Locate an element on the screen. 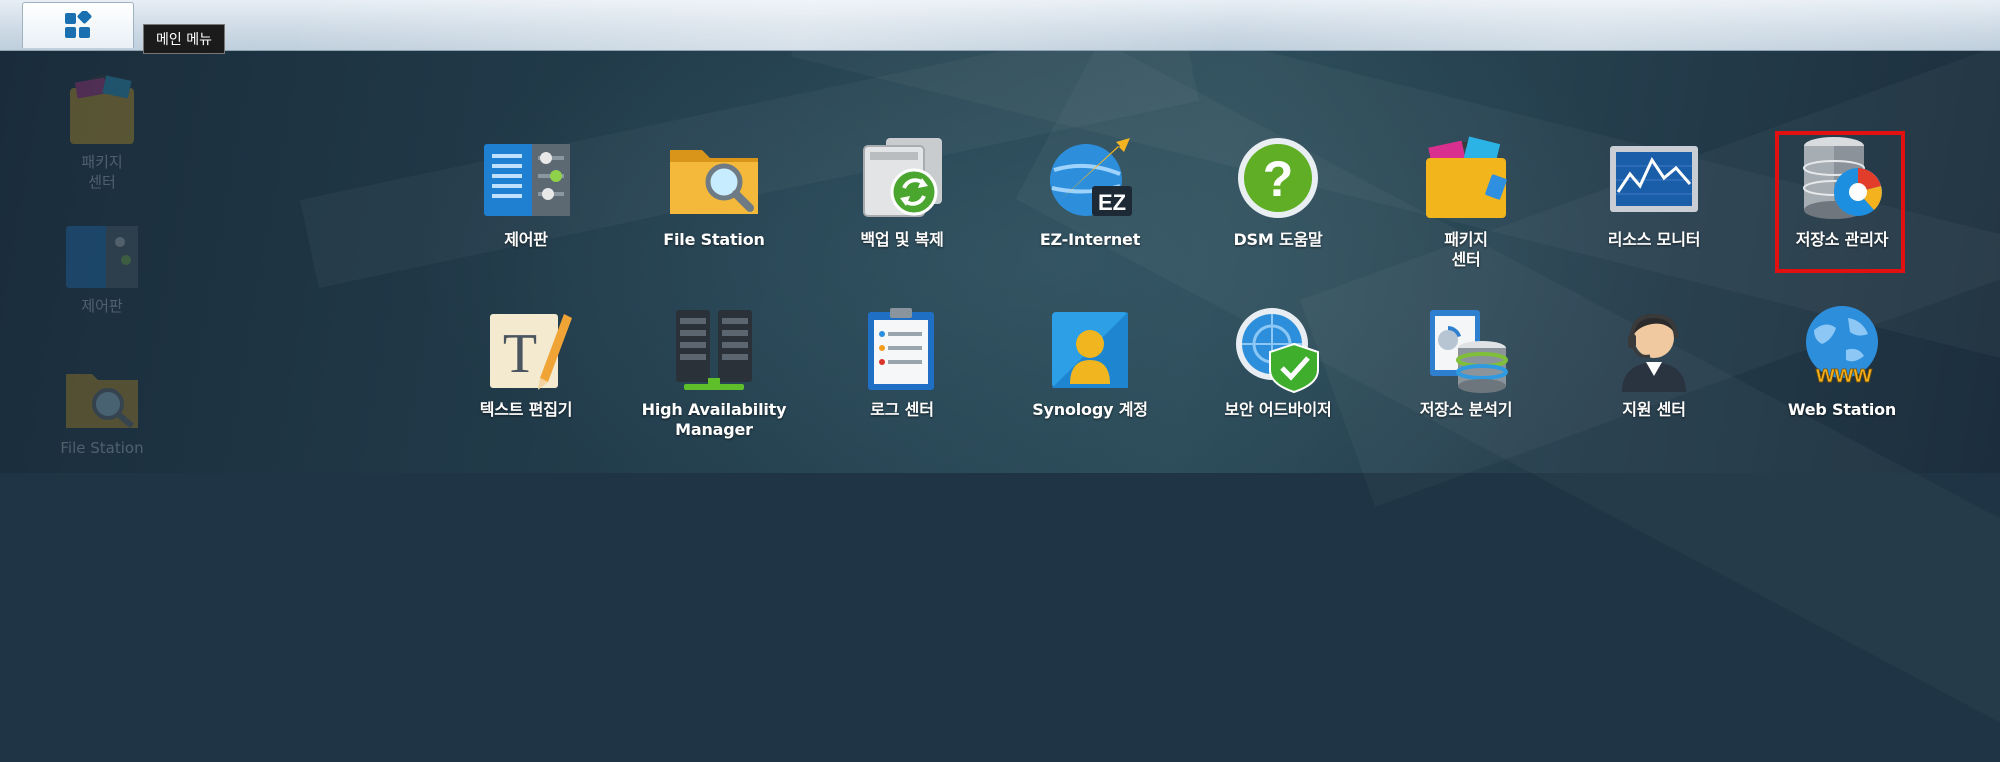  app-control-panel: 제어판 is located at coordinates (526, 190).